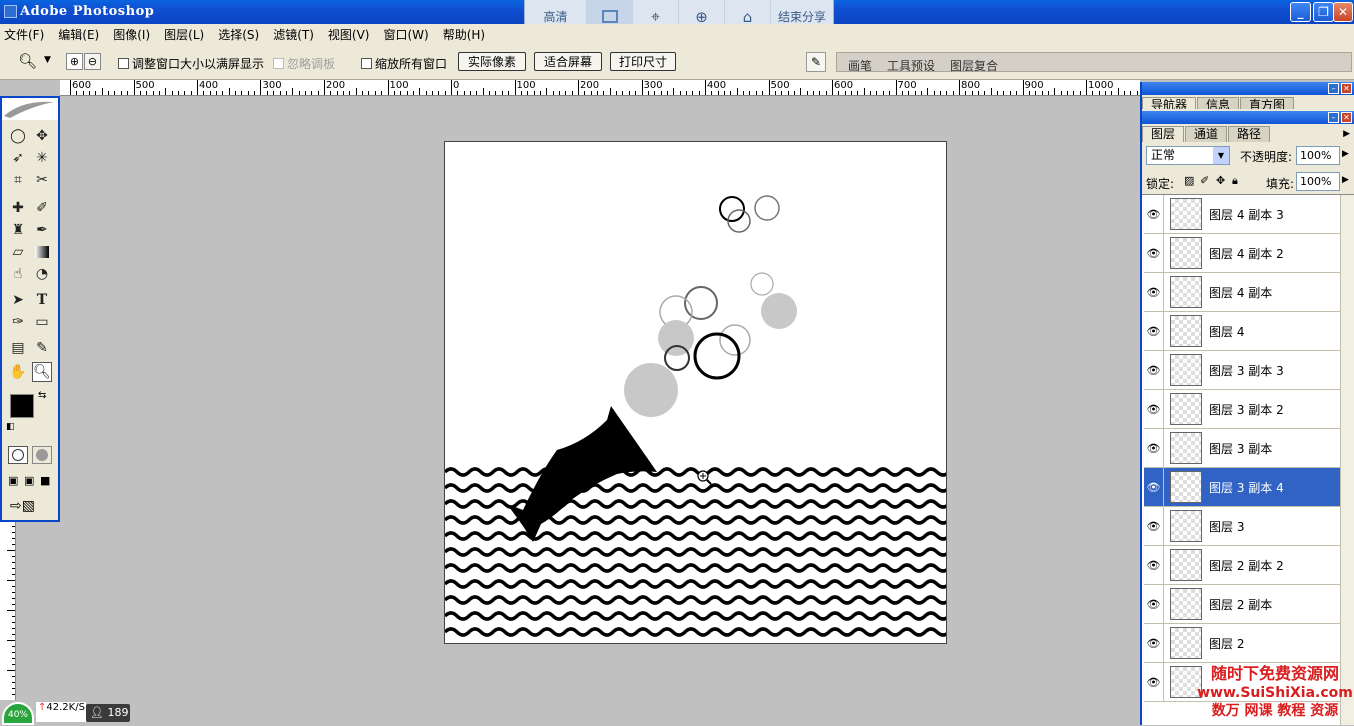  What do you see at coordinates (1242, 331) in the screenshot?
I see `layer-row: 👁︎ 图层 4` at bounding box center [1242, 331].